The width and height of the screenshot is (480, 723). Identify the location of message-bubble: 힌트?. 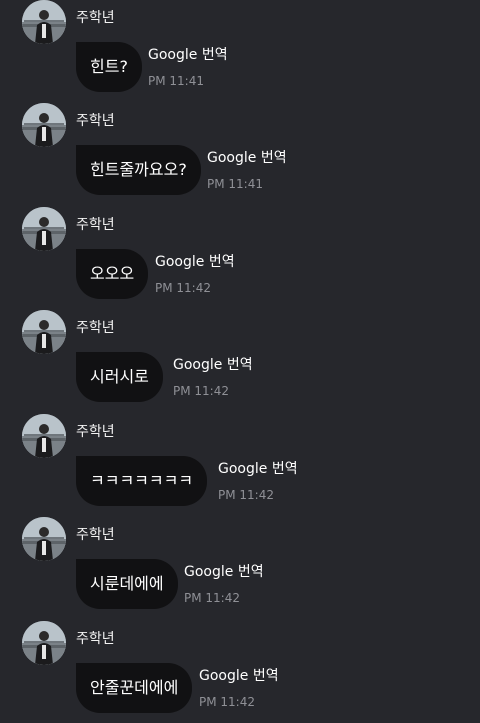
(109, 67).